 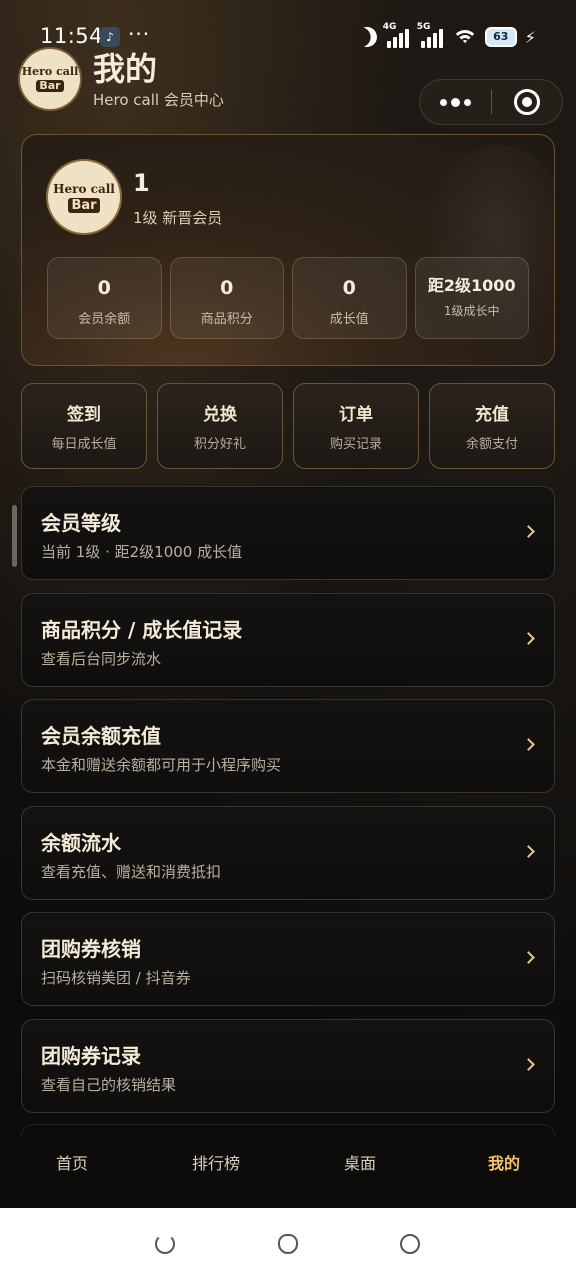 What do you see at coordinates (431, 35) in the screenshot?
I see `signal-icon: 5G` at bounding box center [431, 35].